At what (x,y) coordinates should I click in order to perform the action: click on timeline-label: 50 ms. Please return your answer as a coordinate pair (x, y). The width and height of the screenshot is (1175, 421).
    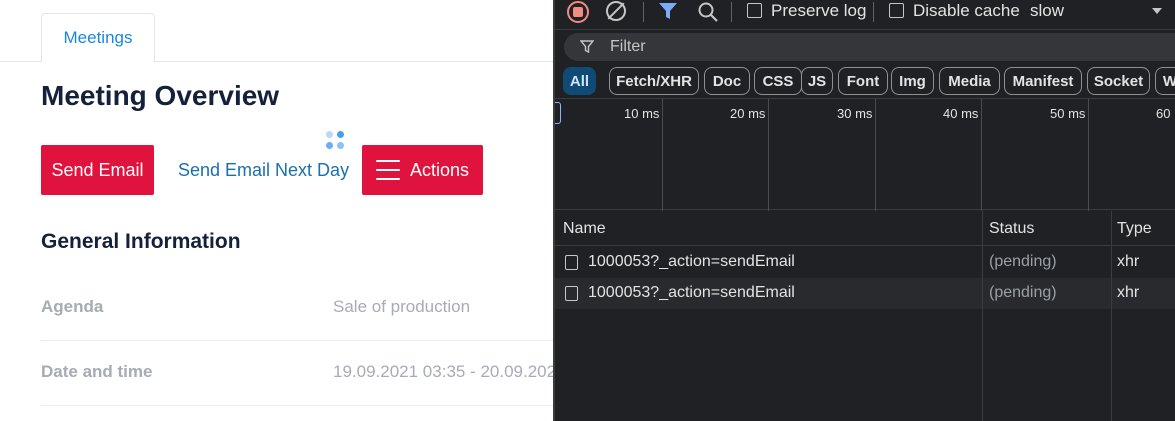
    Looking at the image, I should click on (1068, 113).